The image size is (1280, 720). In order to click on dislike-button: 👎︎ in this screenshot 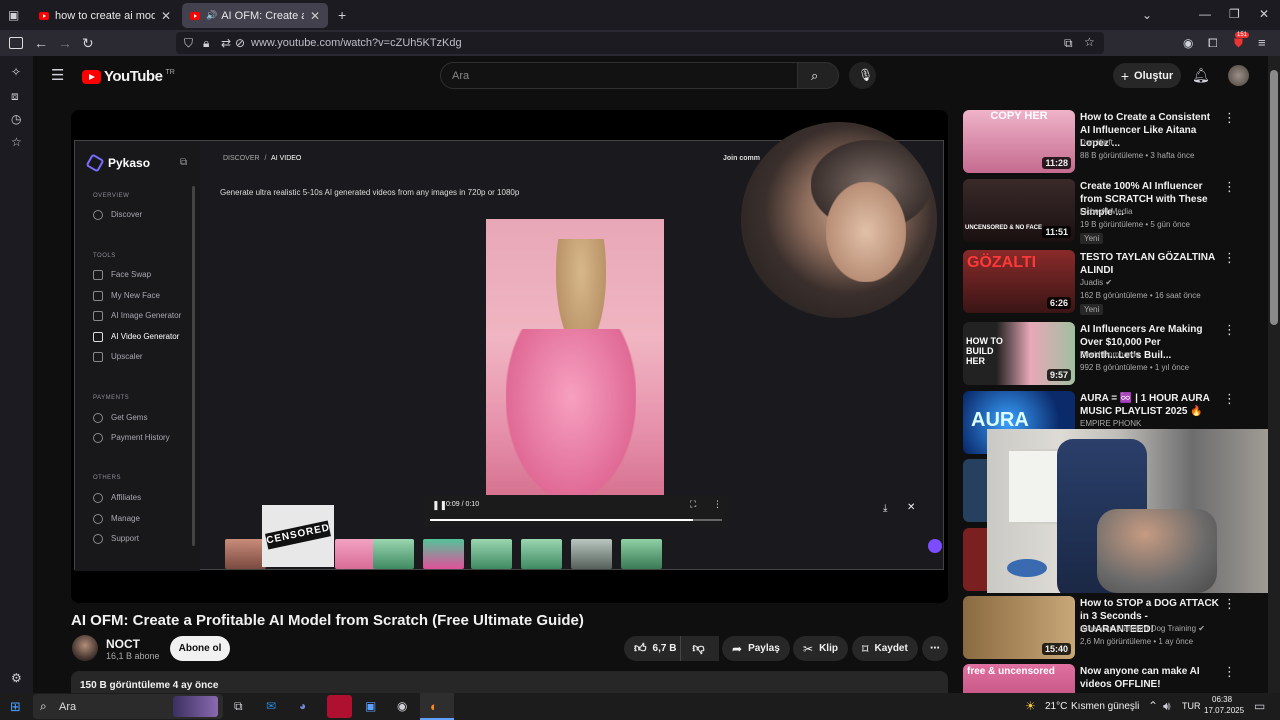, I will do `click(698, 648)`.